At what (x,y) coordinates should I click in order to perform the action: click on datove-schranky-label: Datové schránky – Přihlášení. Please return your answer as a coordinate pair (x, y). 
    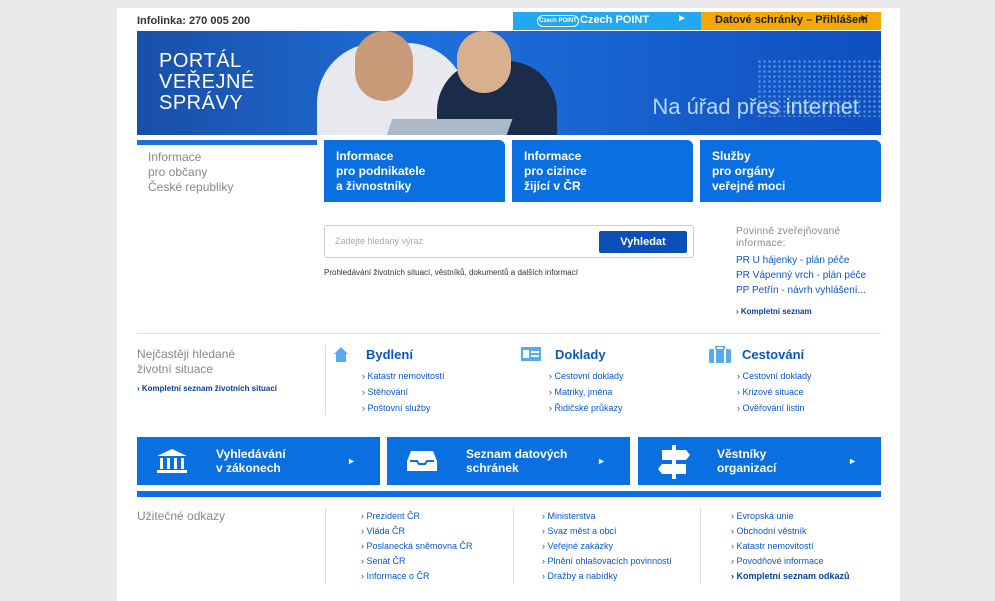
    Looking at the image, I should click on (791, 20).